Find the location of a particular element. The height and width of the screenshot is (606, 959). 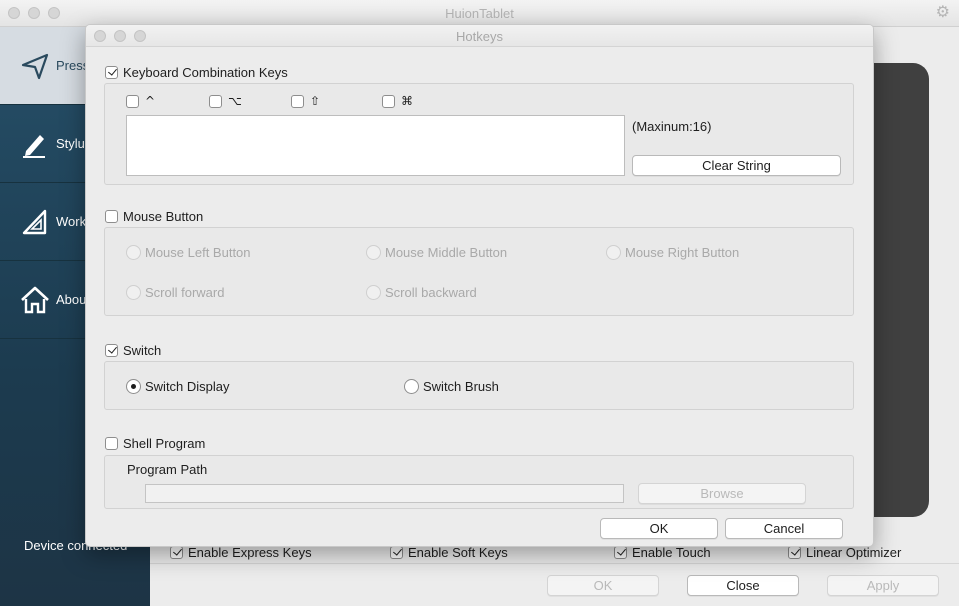

keyboard-combination-group: ^ ⌥ ⇧ ⌘ (Maxinum:16) Clear String is located at coordinates (479, 134).